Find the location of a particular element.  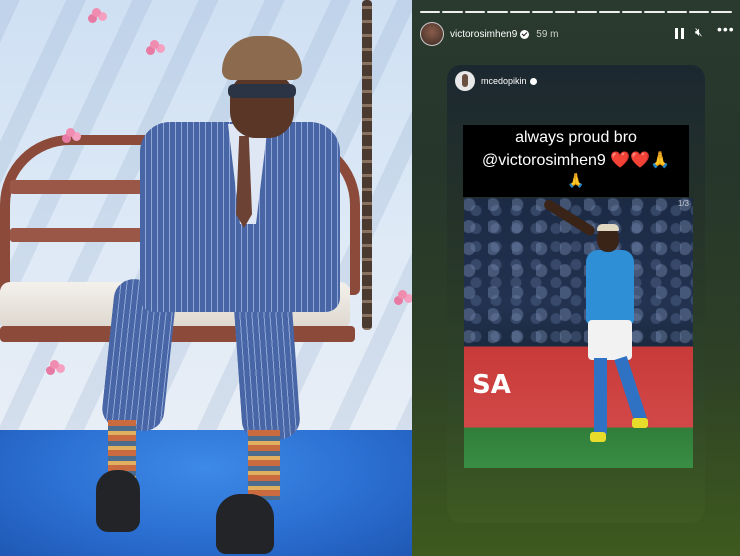

repost-header: mcedopikin is located at coordinates (496, 81).